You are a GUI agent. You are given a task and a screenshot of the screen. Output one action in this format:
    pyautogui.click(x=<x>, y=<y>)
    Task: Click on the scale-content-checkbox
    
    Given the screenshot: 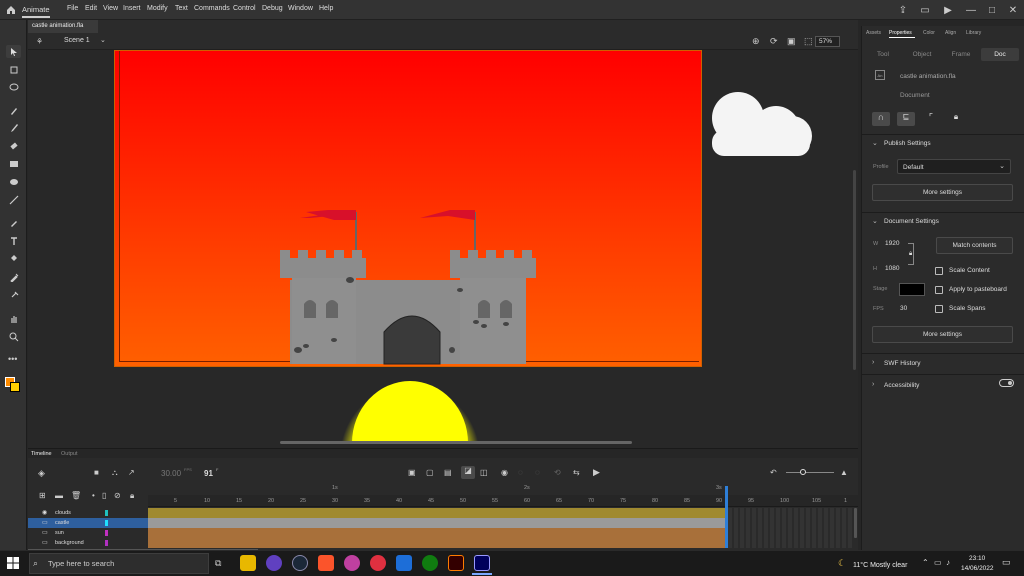 What is the action you would take?
    pyautogui.click(x=939, y=271)
    